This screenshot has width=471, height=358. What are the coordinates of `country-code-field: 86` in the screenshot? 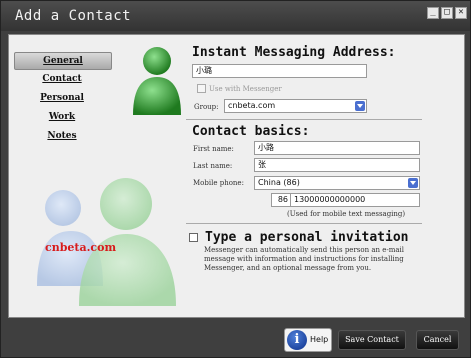 It's located at (281, 200).